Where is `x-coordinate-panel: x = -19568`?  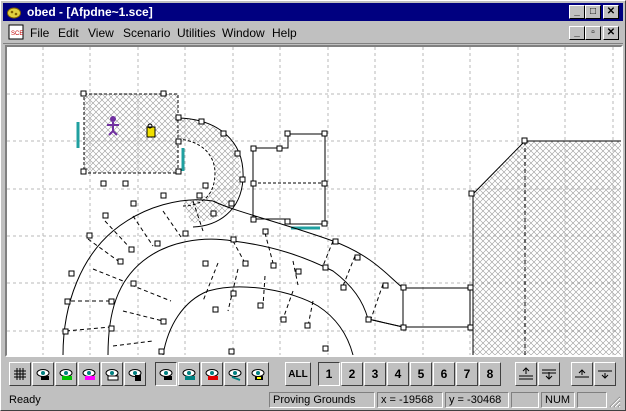 x-coordinate-panel: x = -19568 is located at coordinates (410, 400).